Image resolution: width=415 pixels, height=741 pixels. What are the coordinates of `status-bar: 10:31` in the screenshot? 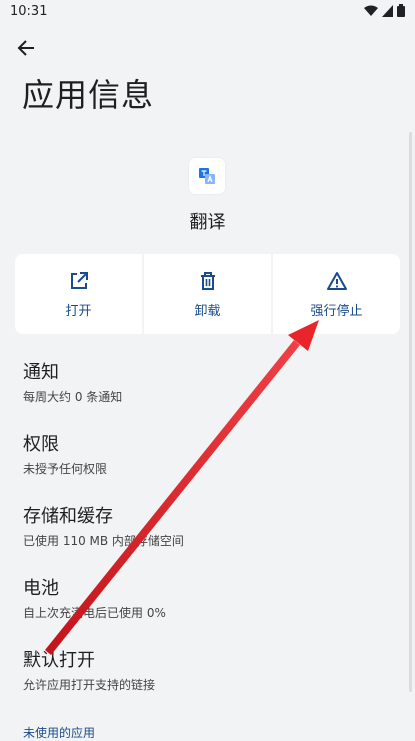 It's located at (207, 12).